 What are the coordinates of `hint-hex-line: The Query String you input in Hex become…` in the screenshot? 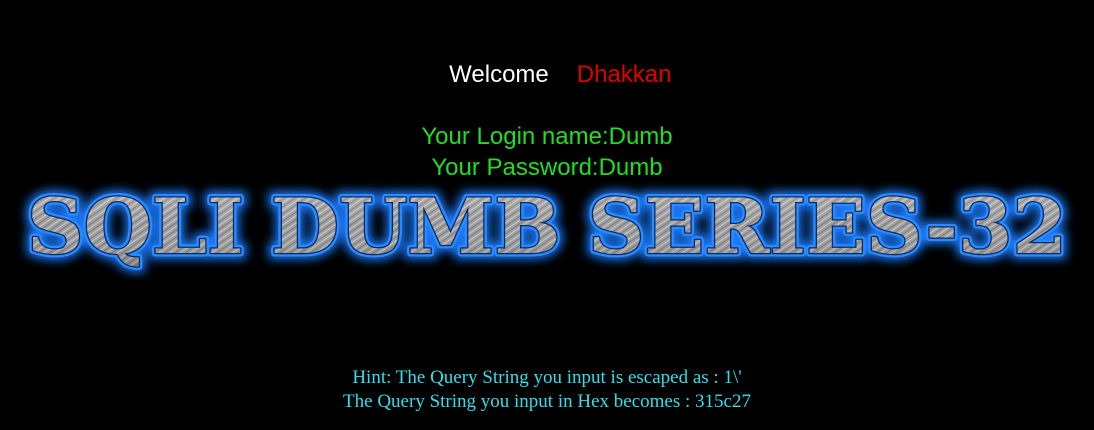 It's located at (547, 401).